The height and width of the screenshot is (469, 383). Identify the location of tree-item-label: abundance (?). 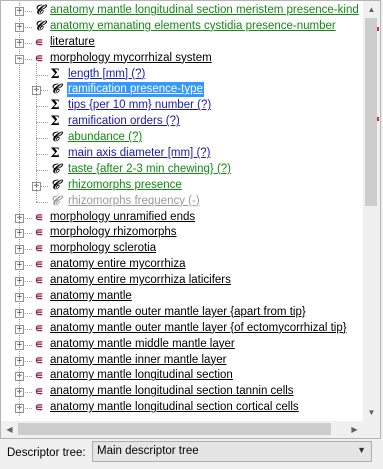
(105, 137).